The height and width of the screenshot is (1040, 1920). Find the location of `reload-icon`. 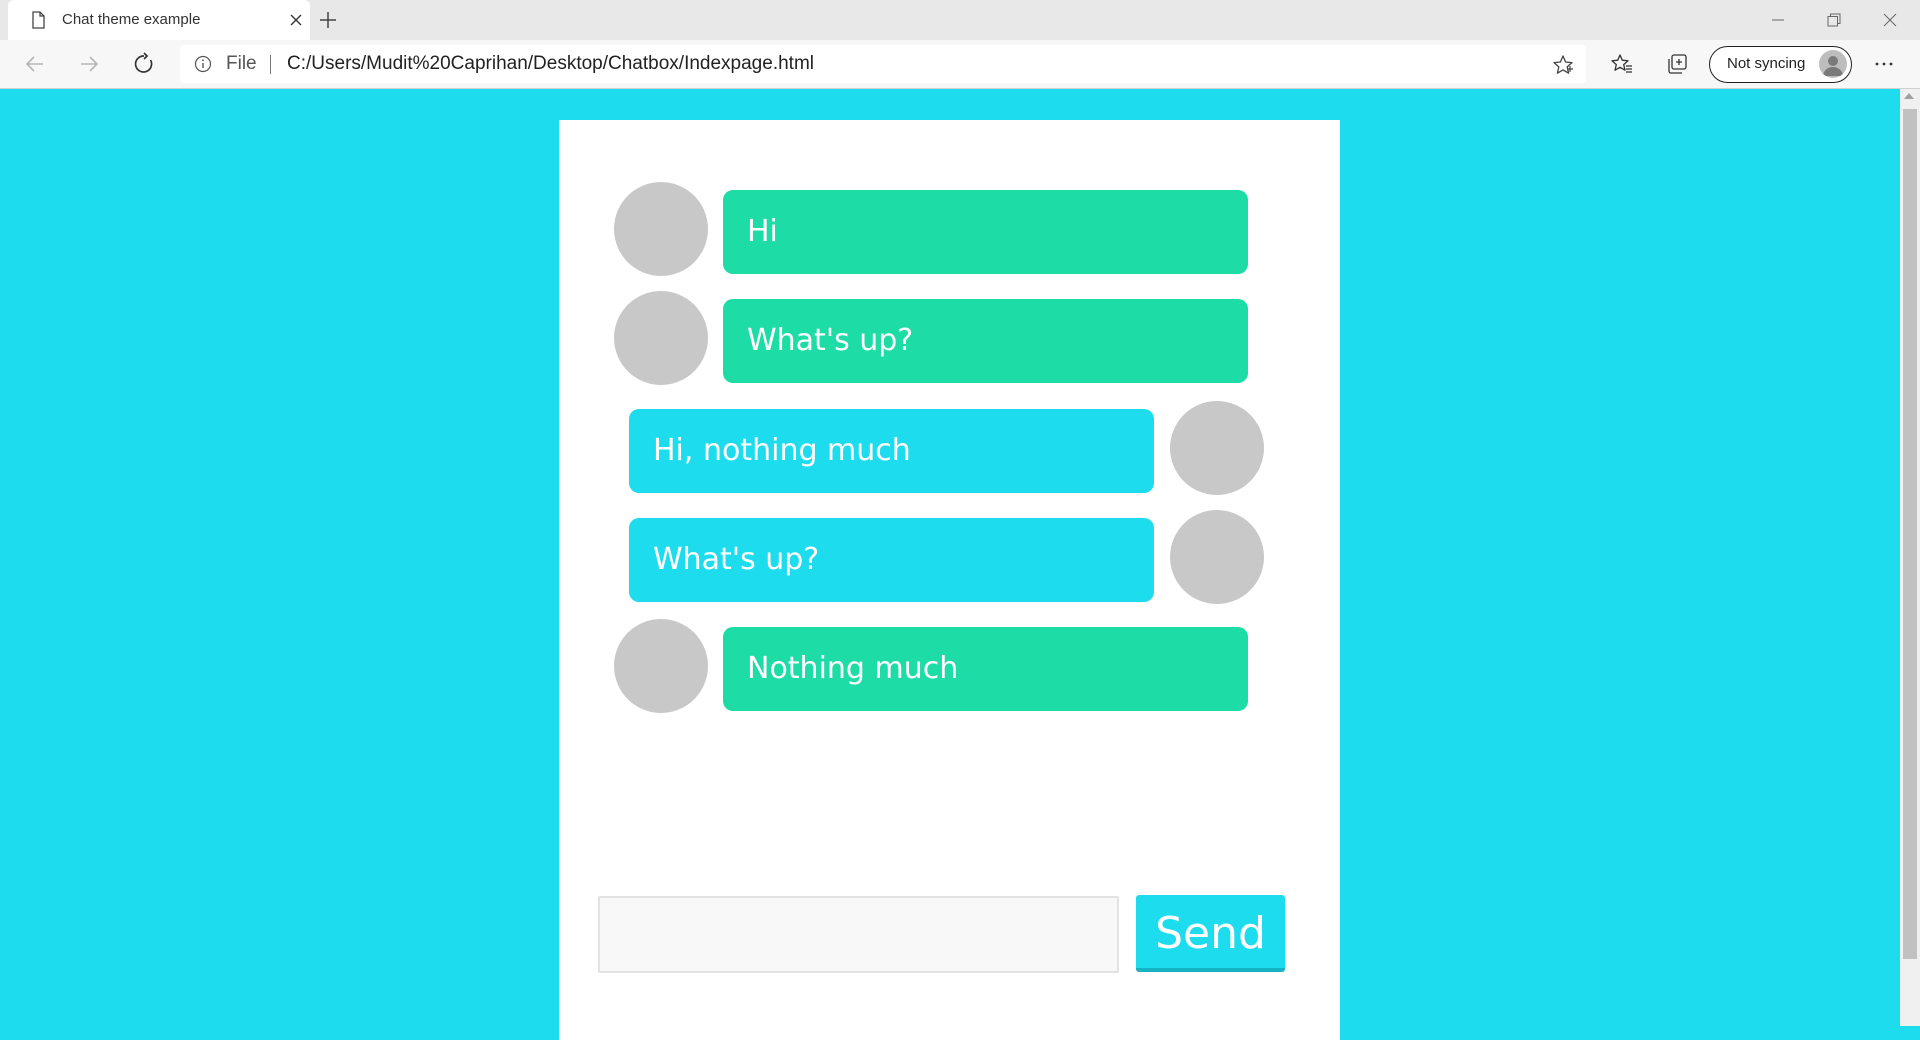

reload-icon is located at coordinates (144, 64).